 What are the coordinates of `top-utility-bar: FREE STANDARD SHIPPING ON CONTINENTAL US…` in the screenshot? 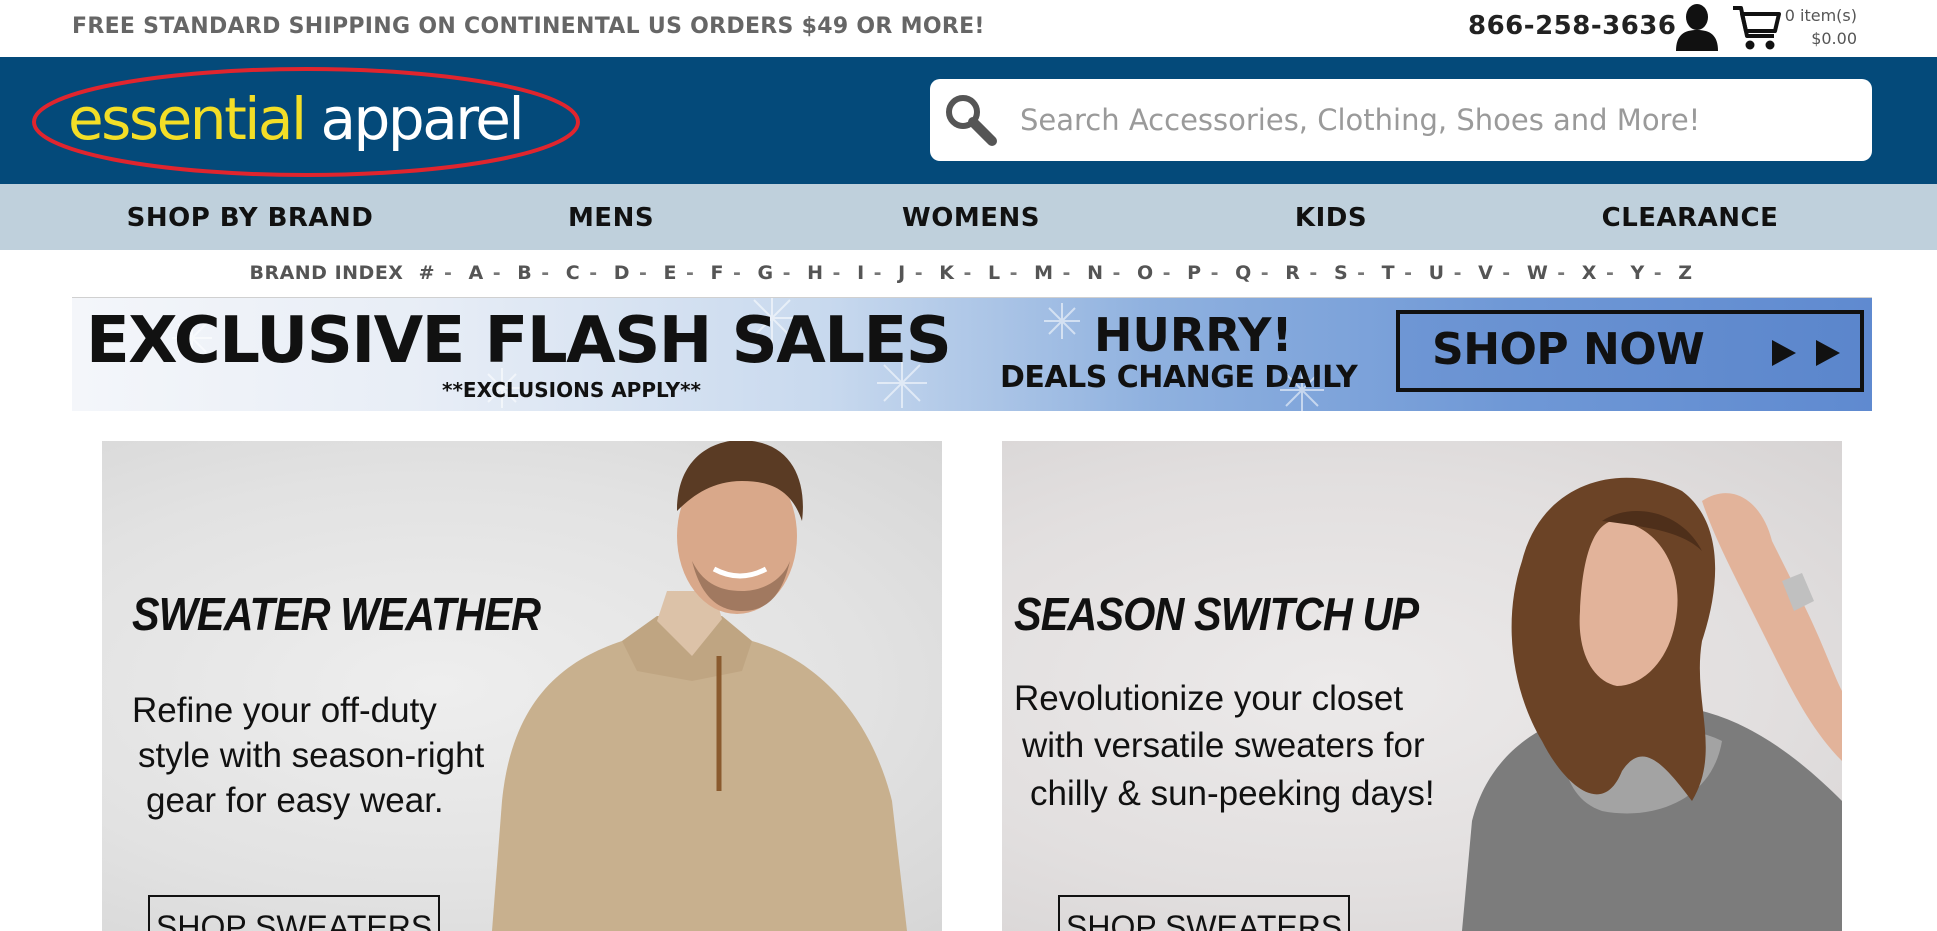 It's located at (968, 28).